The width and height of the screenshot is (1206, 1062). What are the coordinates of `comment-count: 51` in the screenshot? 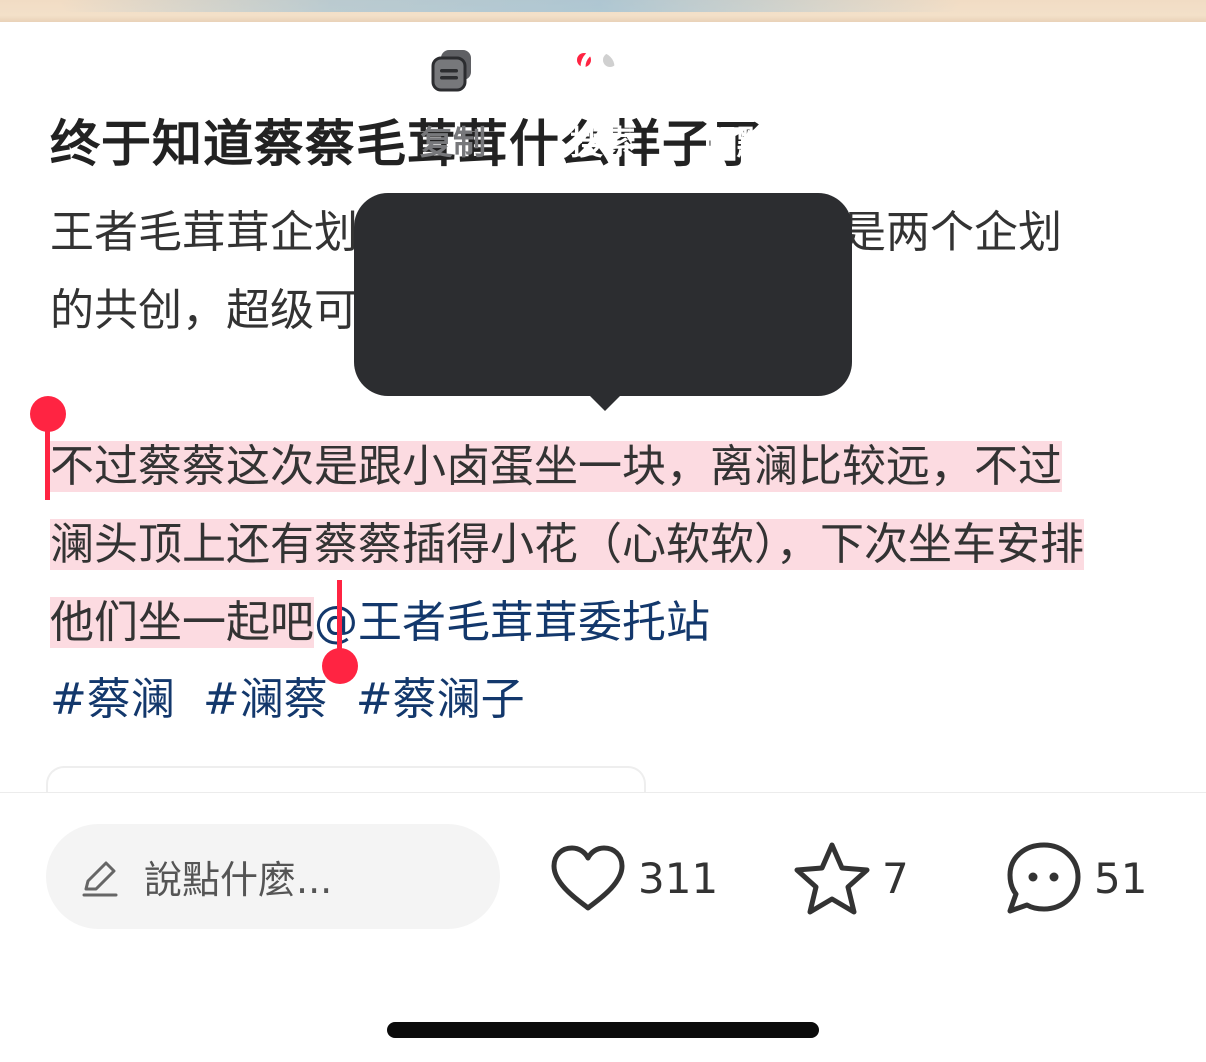 It's located at (1121, 878).